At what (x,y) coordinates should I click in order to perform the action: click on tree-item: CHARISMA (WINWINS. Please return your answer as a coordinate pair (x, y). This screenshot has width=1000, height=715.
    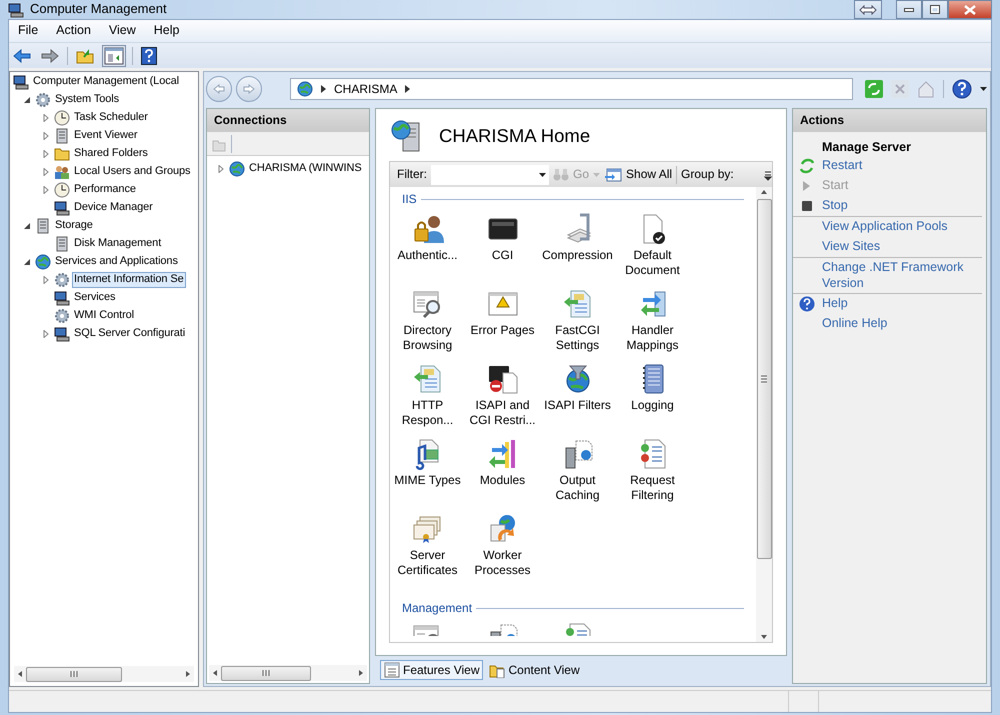
    Looking at the image, I should click on (305, 169).